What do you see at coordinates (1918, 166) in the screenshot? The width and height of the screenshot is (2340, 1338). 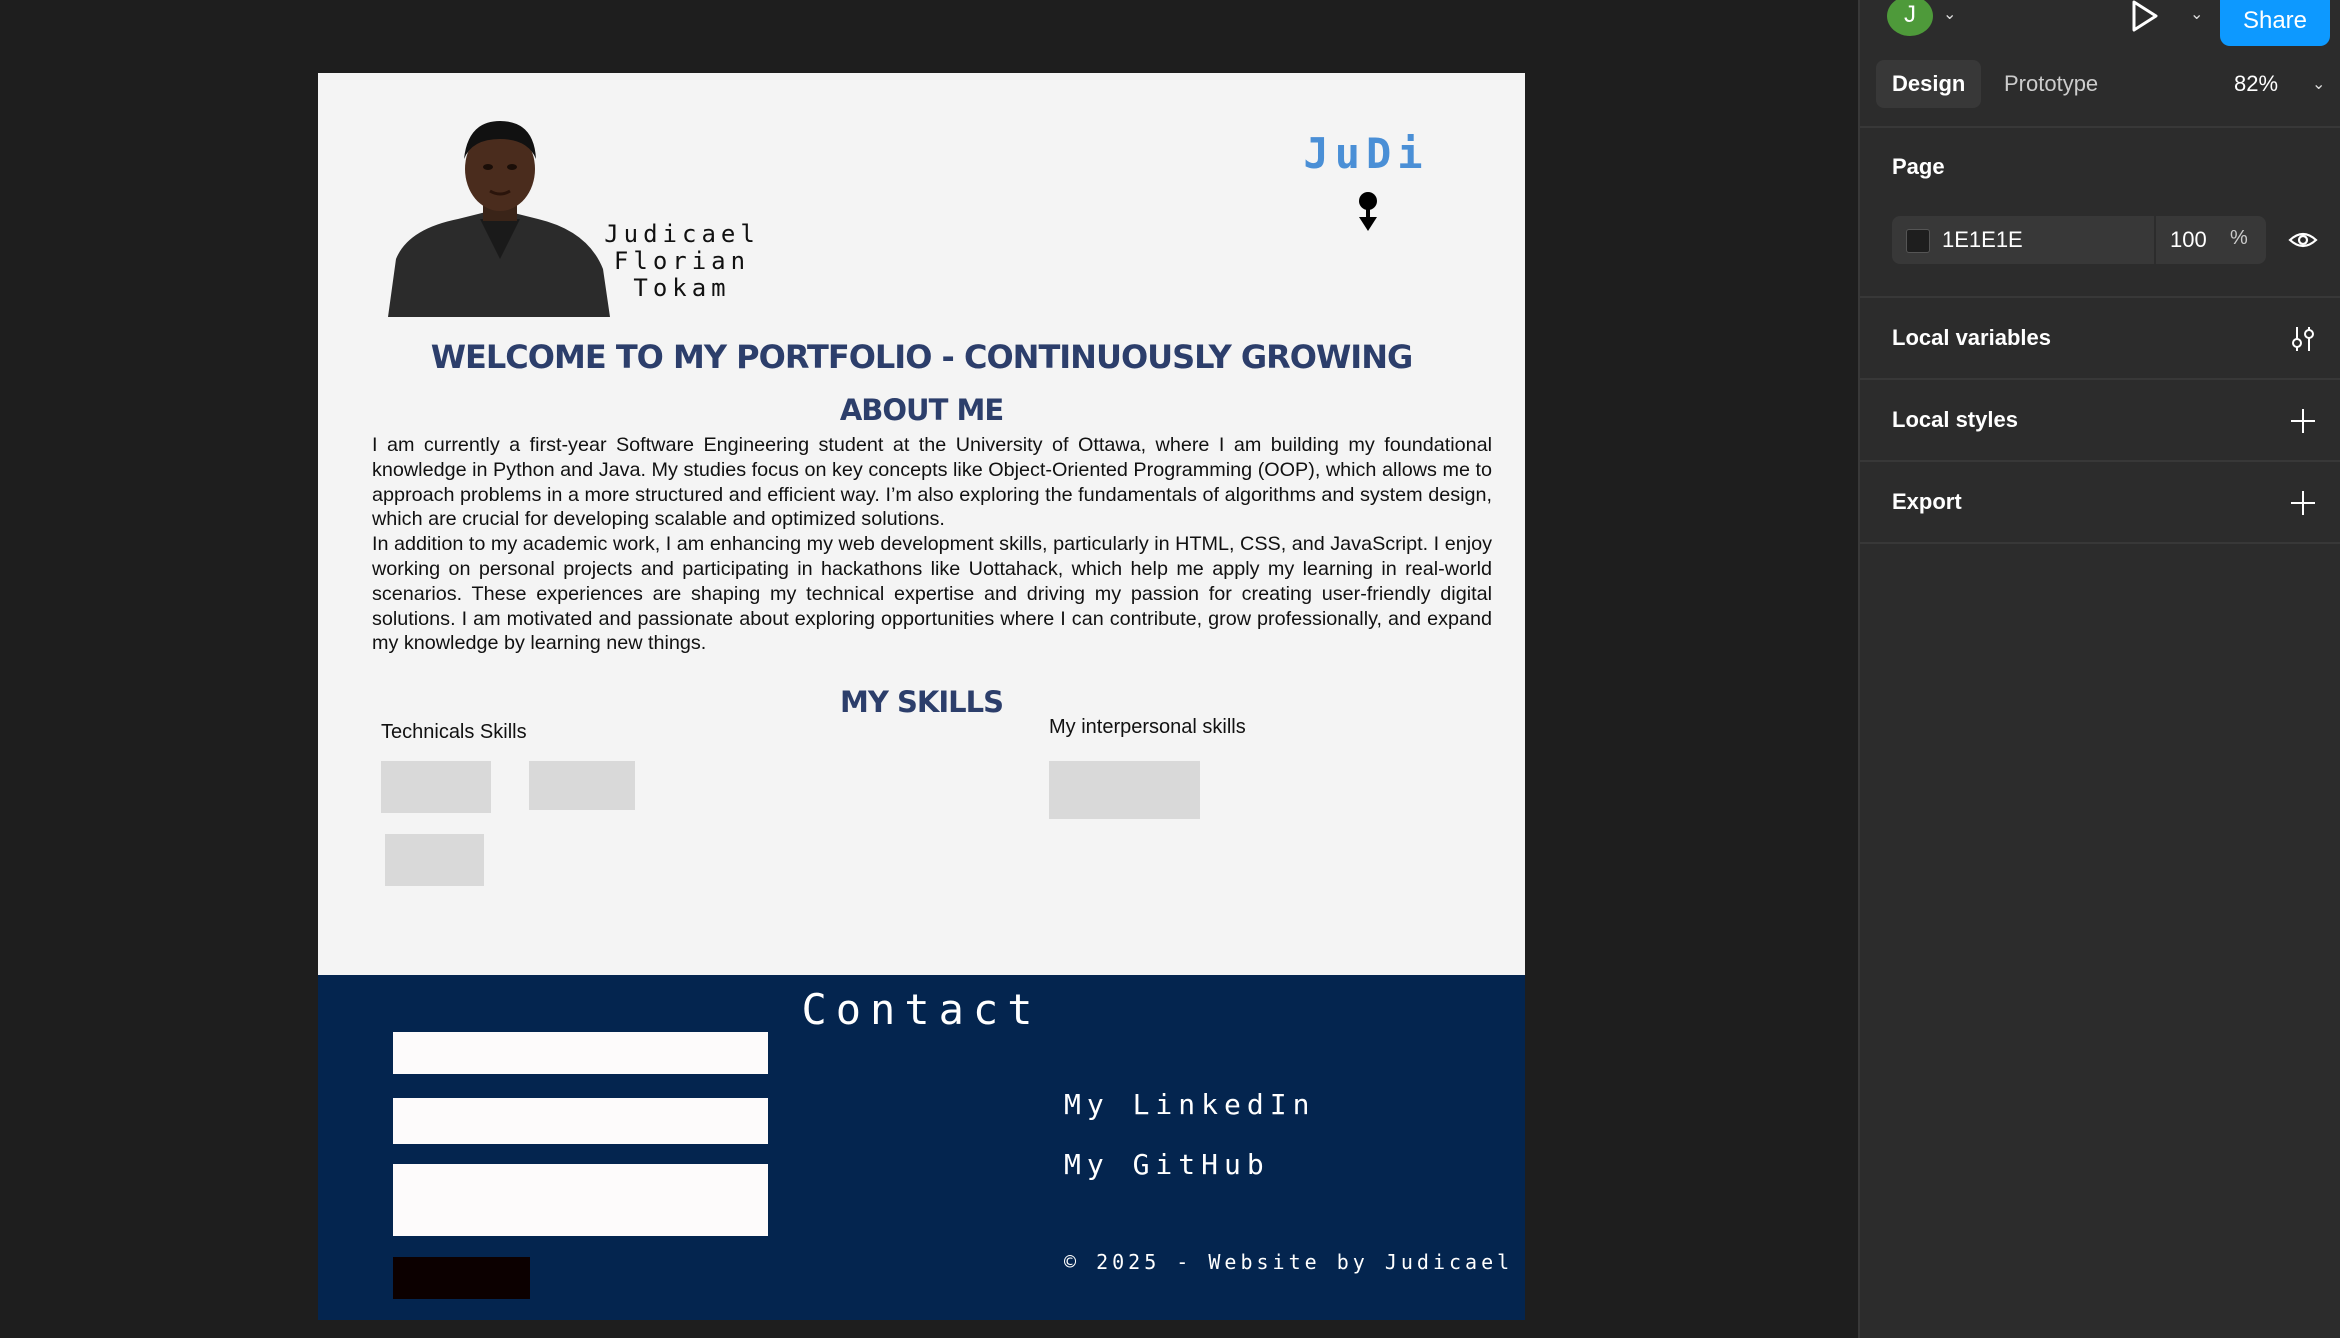 I see `page-section-title: Page` at bounding box center [1918, 166].